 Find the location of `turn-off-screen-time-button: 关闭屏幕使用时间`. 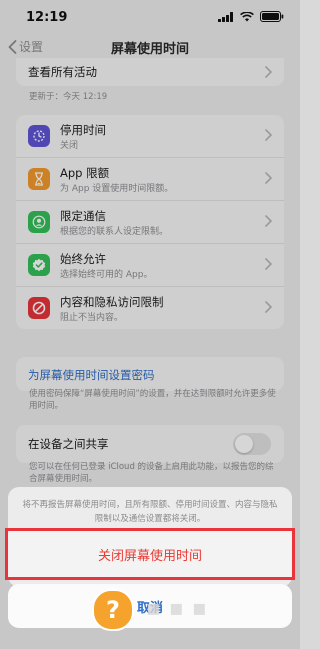

turn-off-screen-time-button: 关闭屏幕使用时间 is located at coordinates (150, 554).